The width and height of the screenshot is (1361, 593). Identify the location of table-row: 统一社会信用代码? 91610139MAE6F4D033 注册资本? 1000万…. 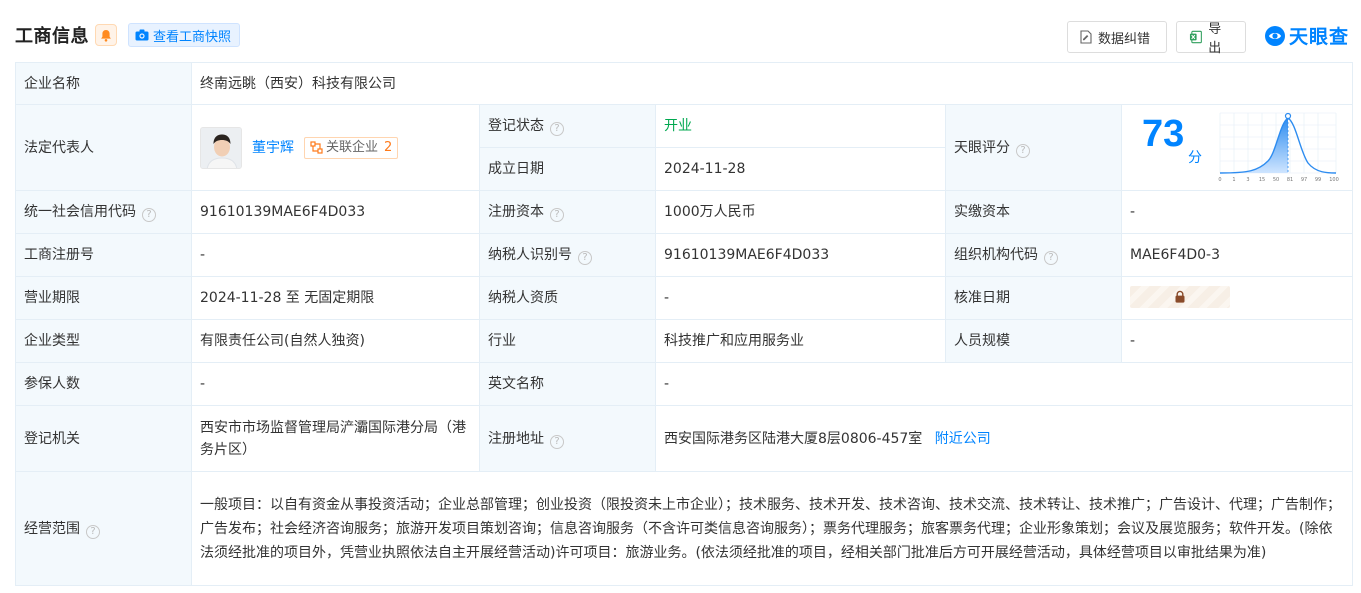
(684, 212).